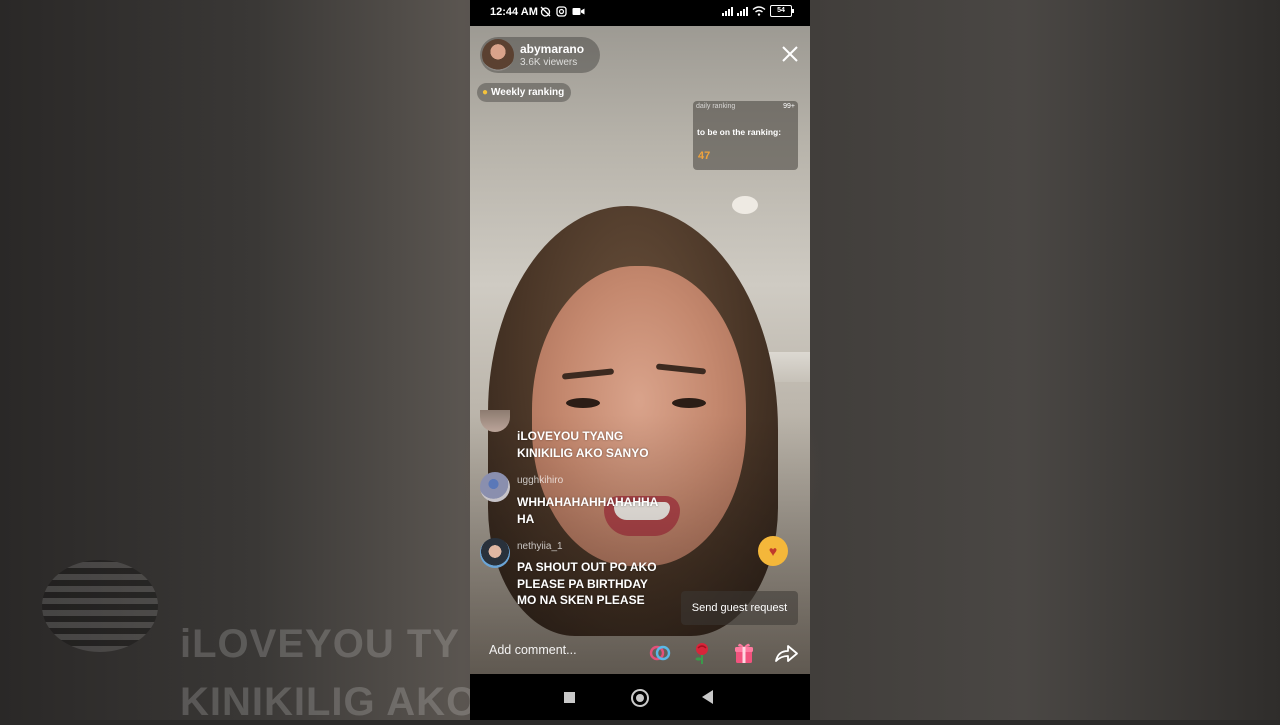  What do you see at coordinates (583, 452) in the screenshot?
I see `comment-line: KINIKILIG AKO SANYO` at bounding box center [583, 452].